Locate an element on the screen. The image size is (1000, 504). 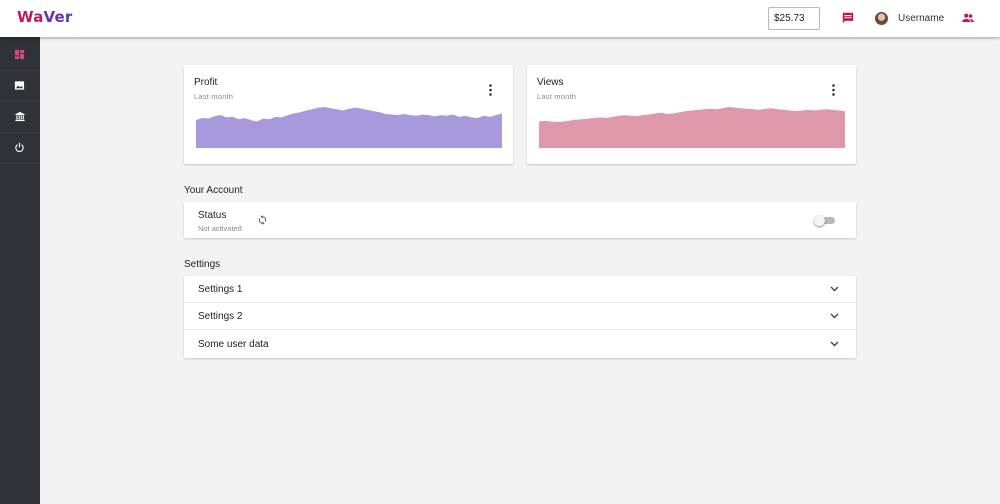
profit-chart is located at coordinates (349, 127).